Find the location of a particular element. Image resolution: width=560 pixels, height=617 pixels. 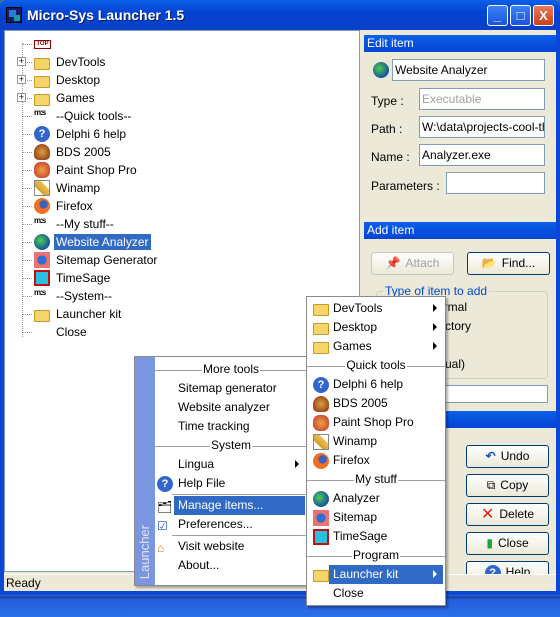

menu-item-label: Winamp is located at coordinates (355, 441).